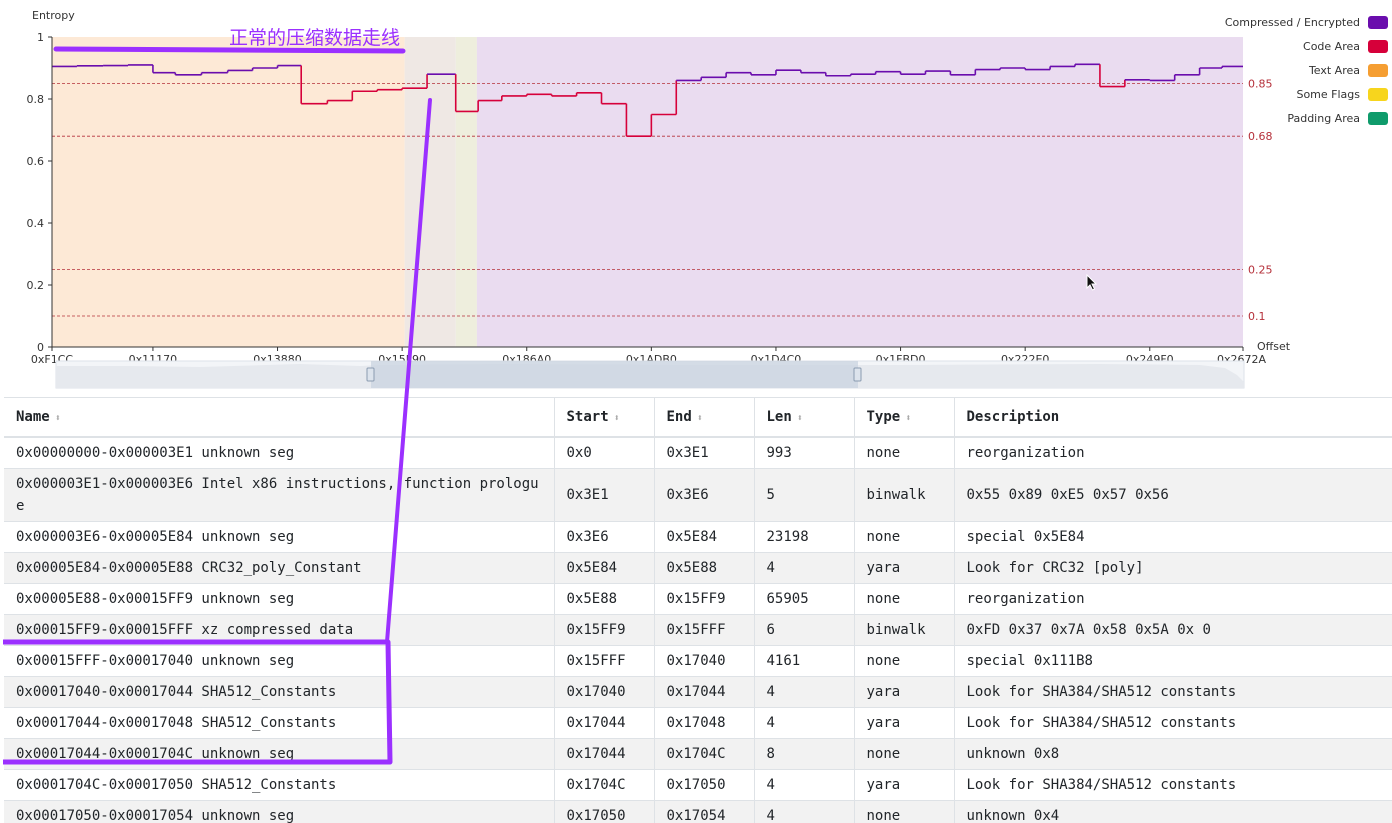 Image resolution: width=1392 pixels, height=823 pixels. Describe the element at coordinates (704, 785) in the screenshot. I see `table-cell-end: 0x17050` at that location.